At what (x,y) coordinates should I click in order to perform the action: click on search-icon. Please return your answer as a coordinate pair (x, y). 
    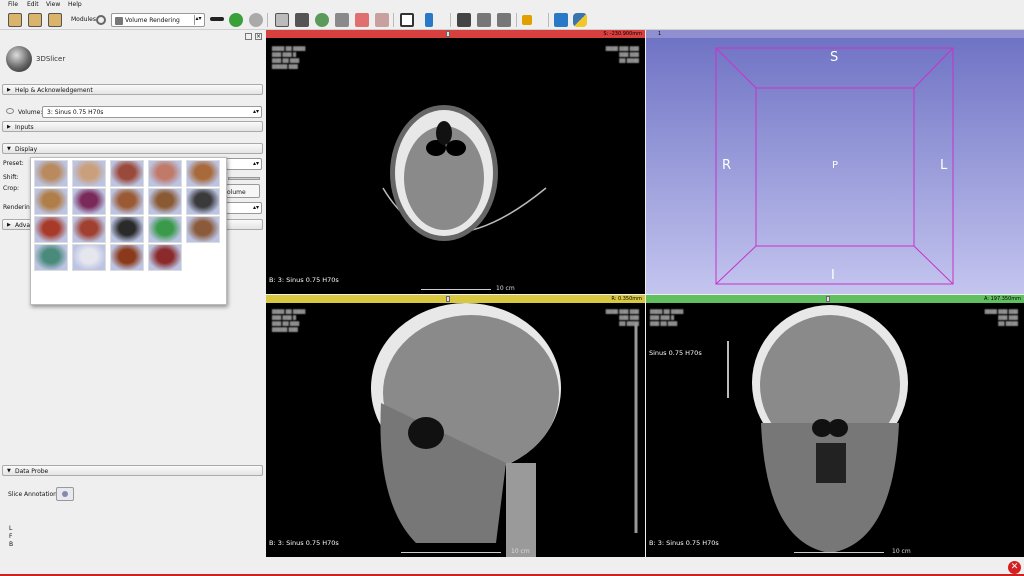
    Looking at the image, I should click on (101, 20).